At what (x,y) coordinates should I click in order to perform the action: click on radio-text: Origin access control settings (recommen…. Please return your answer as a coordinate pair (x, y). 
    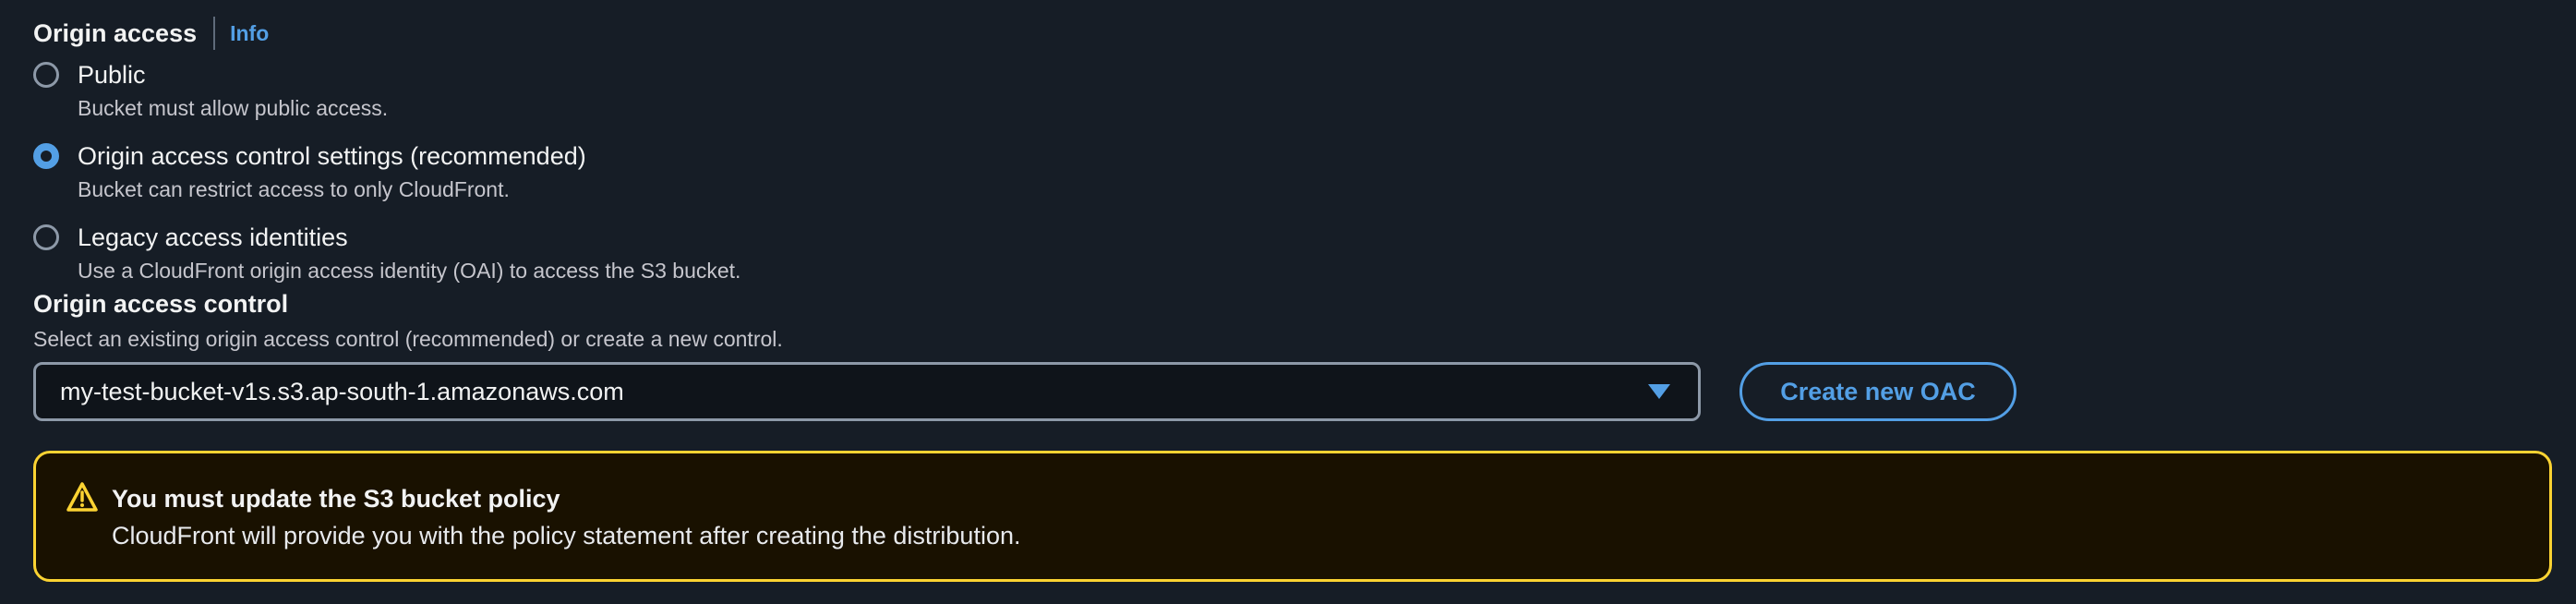
    Looking at the image, I should click on (332, 171).